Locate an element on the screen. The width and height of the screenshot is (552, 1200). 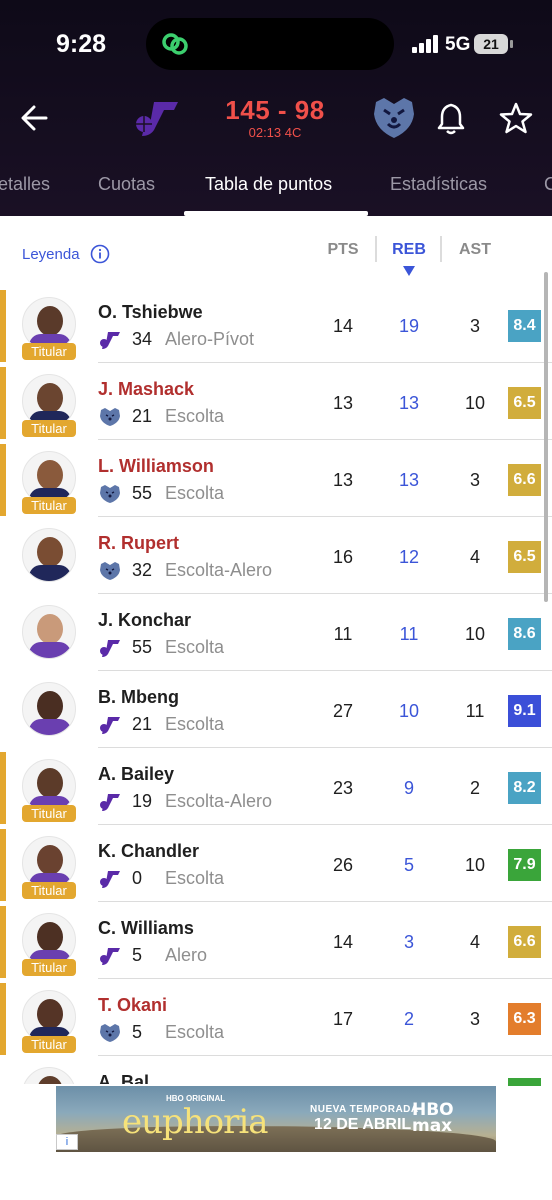
column-pts: PTS is located at coordinates (343, 250).